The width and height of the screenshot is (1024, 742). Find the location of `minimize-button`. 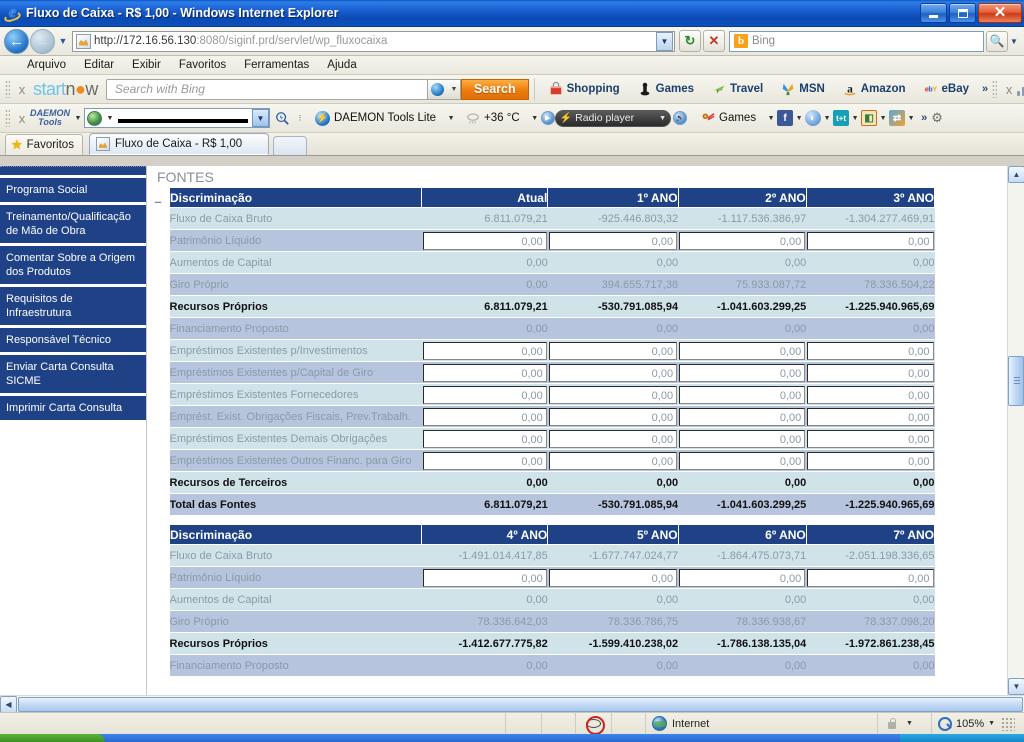

minimize-button is located at coordinates (933, 13).